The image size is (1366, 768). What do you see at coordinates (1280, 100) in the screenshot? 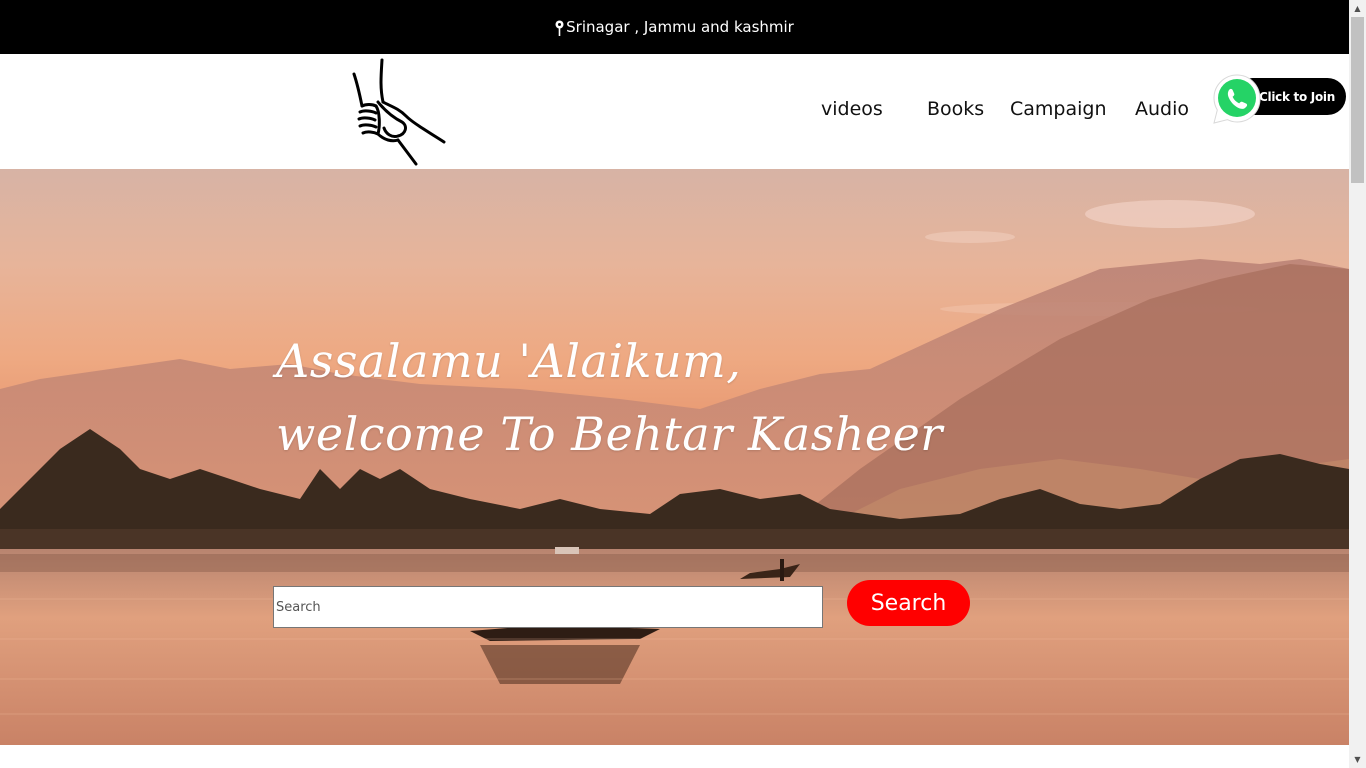
I see `whatsapp-join-button: Click to Join` at bounding box center [1280, 100].